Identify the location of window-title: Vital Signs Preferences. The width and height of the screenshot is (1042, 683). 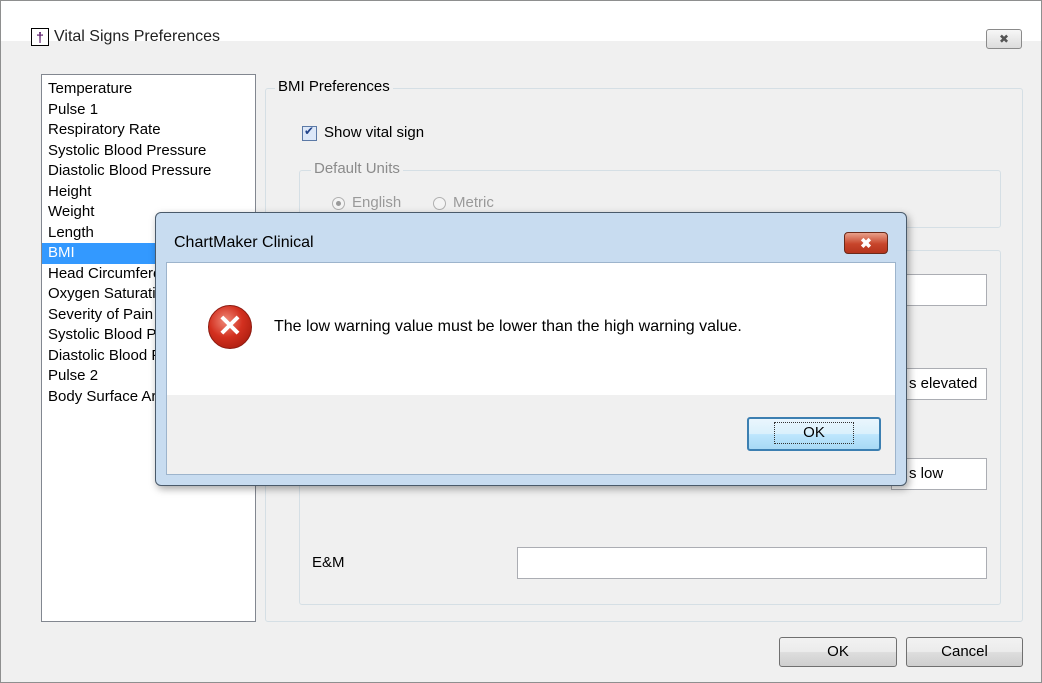
(137, 36).